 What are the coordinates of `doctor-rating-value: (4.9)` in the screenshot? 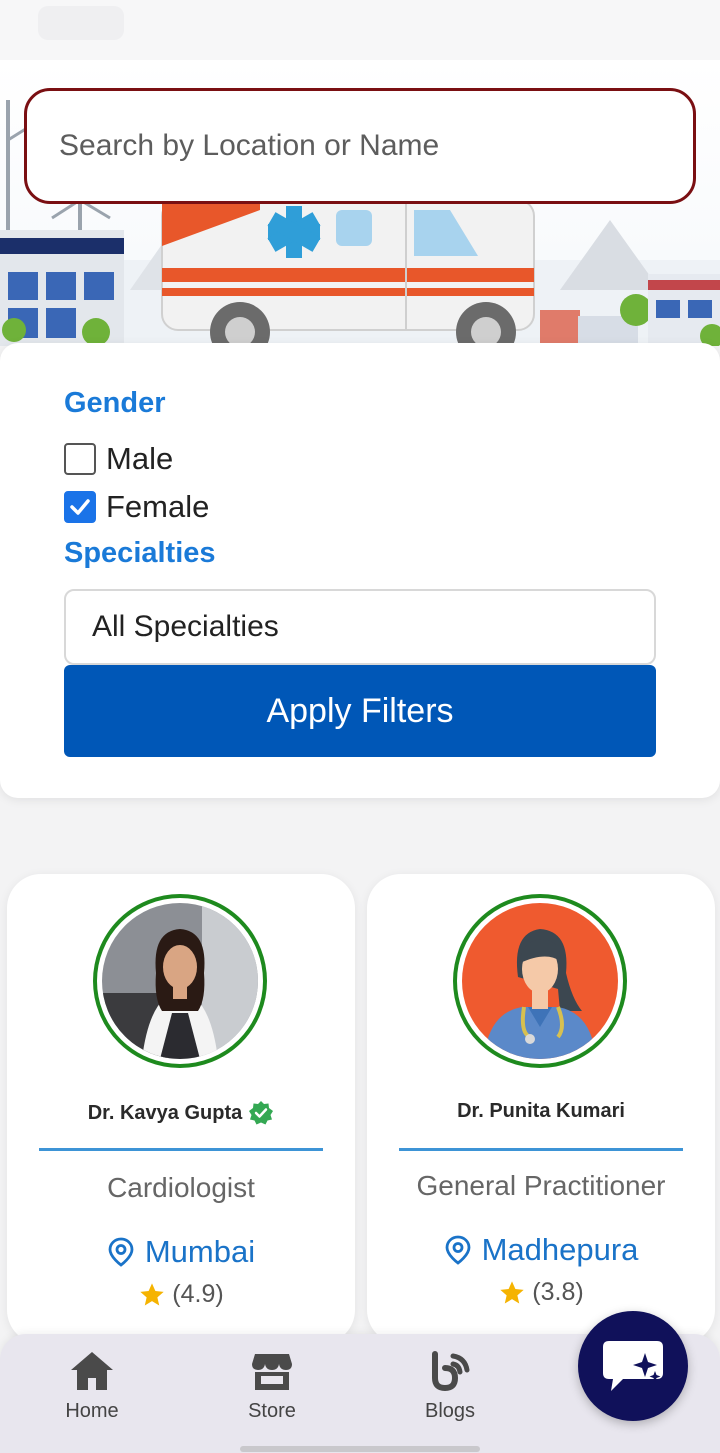 It's located at (198, 1294).